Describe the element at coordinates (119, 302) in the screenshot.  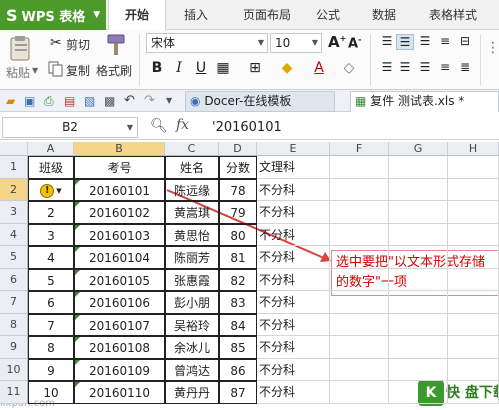
I see `table-cell-id: 20160106` at that location.